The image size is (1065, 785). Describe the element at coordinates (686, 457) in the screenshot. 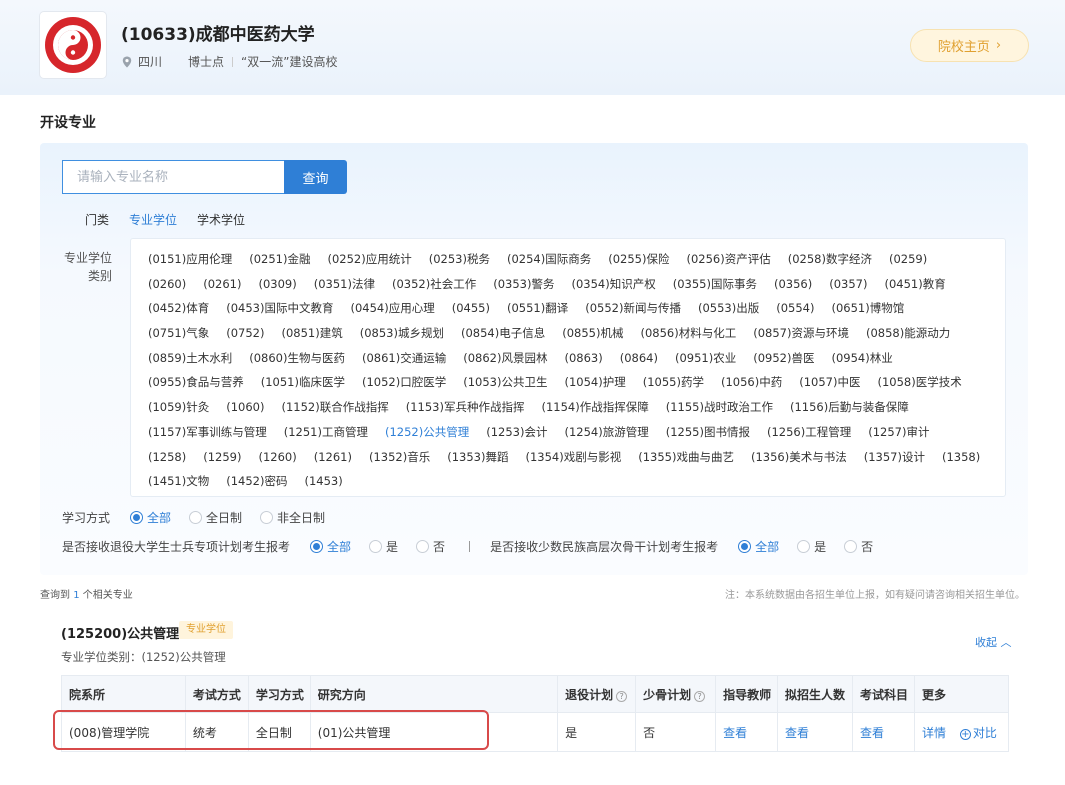

I see `category-item: (1355)戏曲与曲艺` at that location.